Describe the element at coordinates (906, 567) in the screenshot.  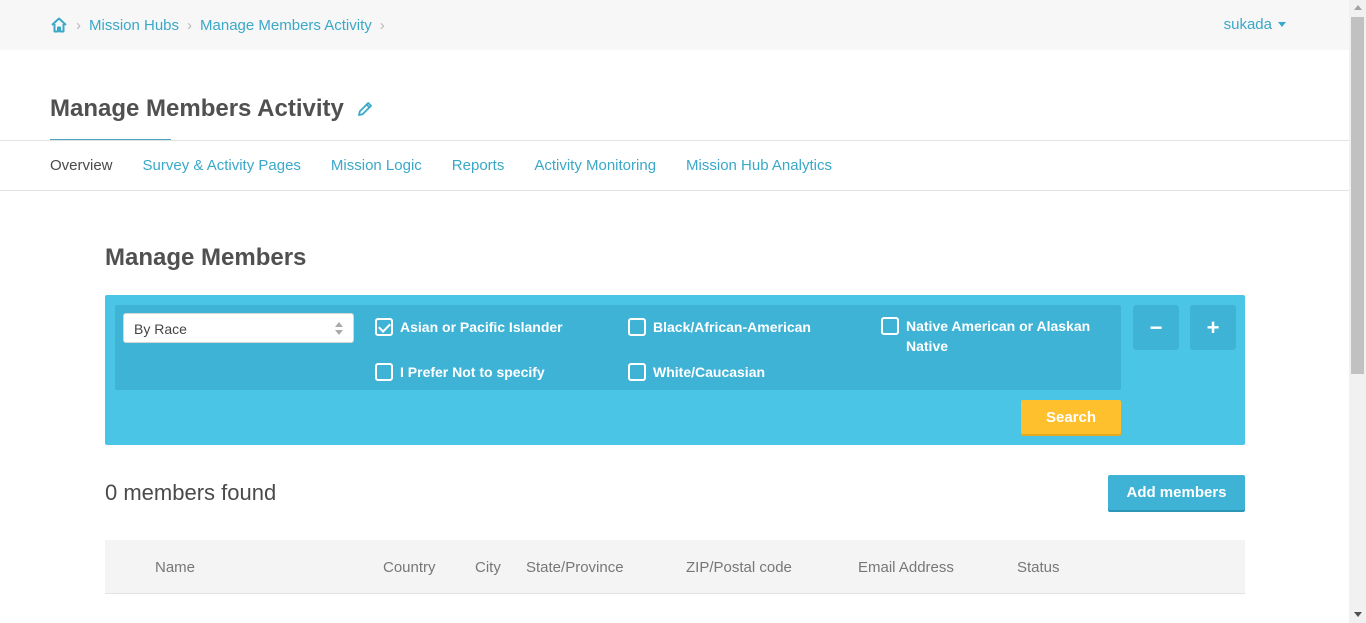
I see `column-header-email-address: Email Address` at that location.